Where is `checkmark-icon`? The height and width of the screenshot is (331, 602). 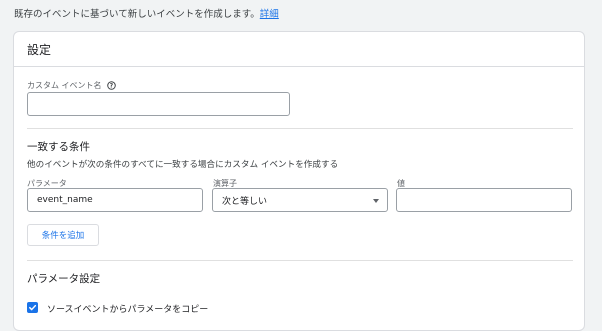
checkmark-icon is located at coordinates (33, 307).